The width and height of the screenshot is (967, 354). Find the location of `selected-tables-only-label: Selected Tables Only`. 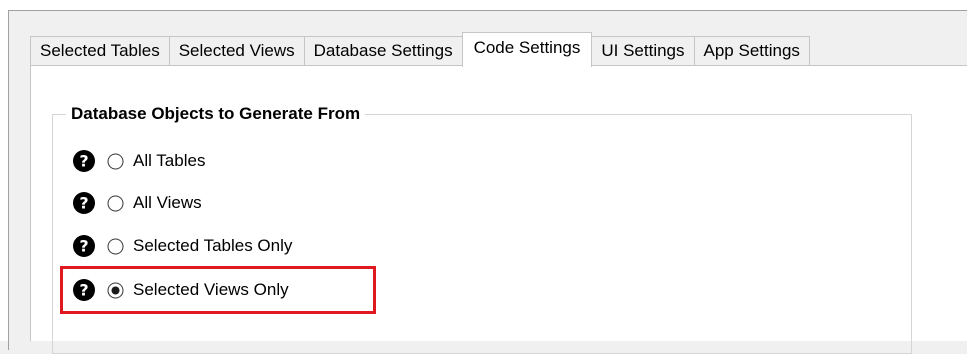

selected-tables-only-label: Selected Tables Only is located at coordinates (212, 246).